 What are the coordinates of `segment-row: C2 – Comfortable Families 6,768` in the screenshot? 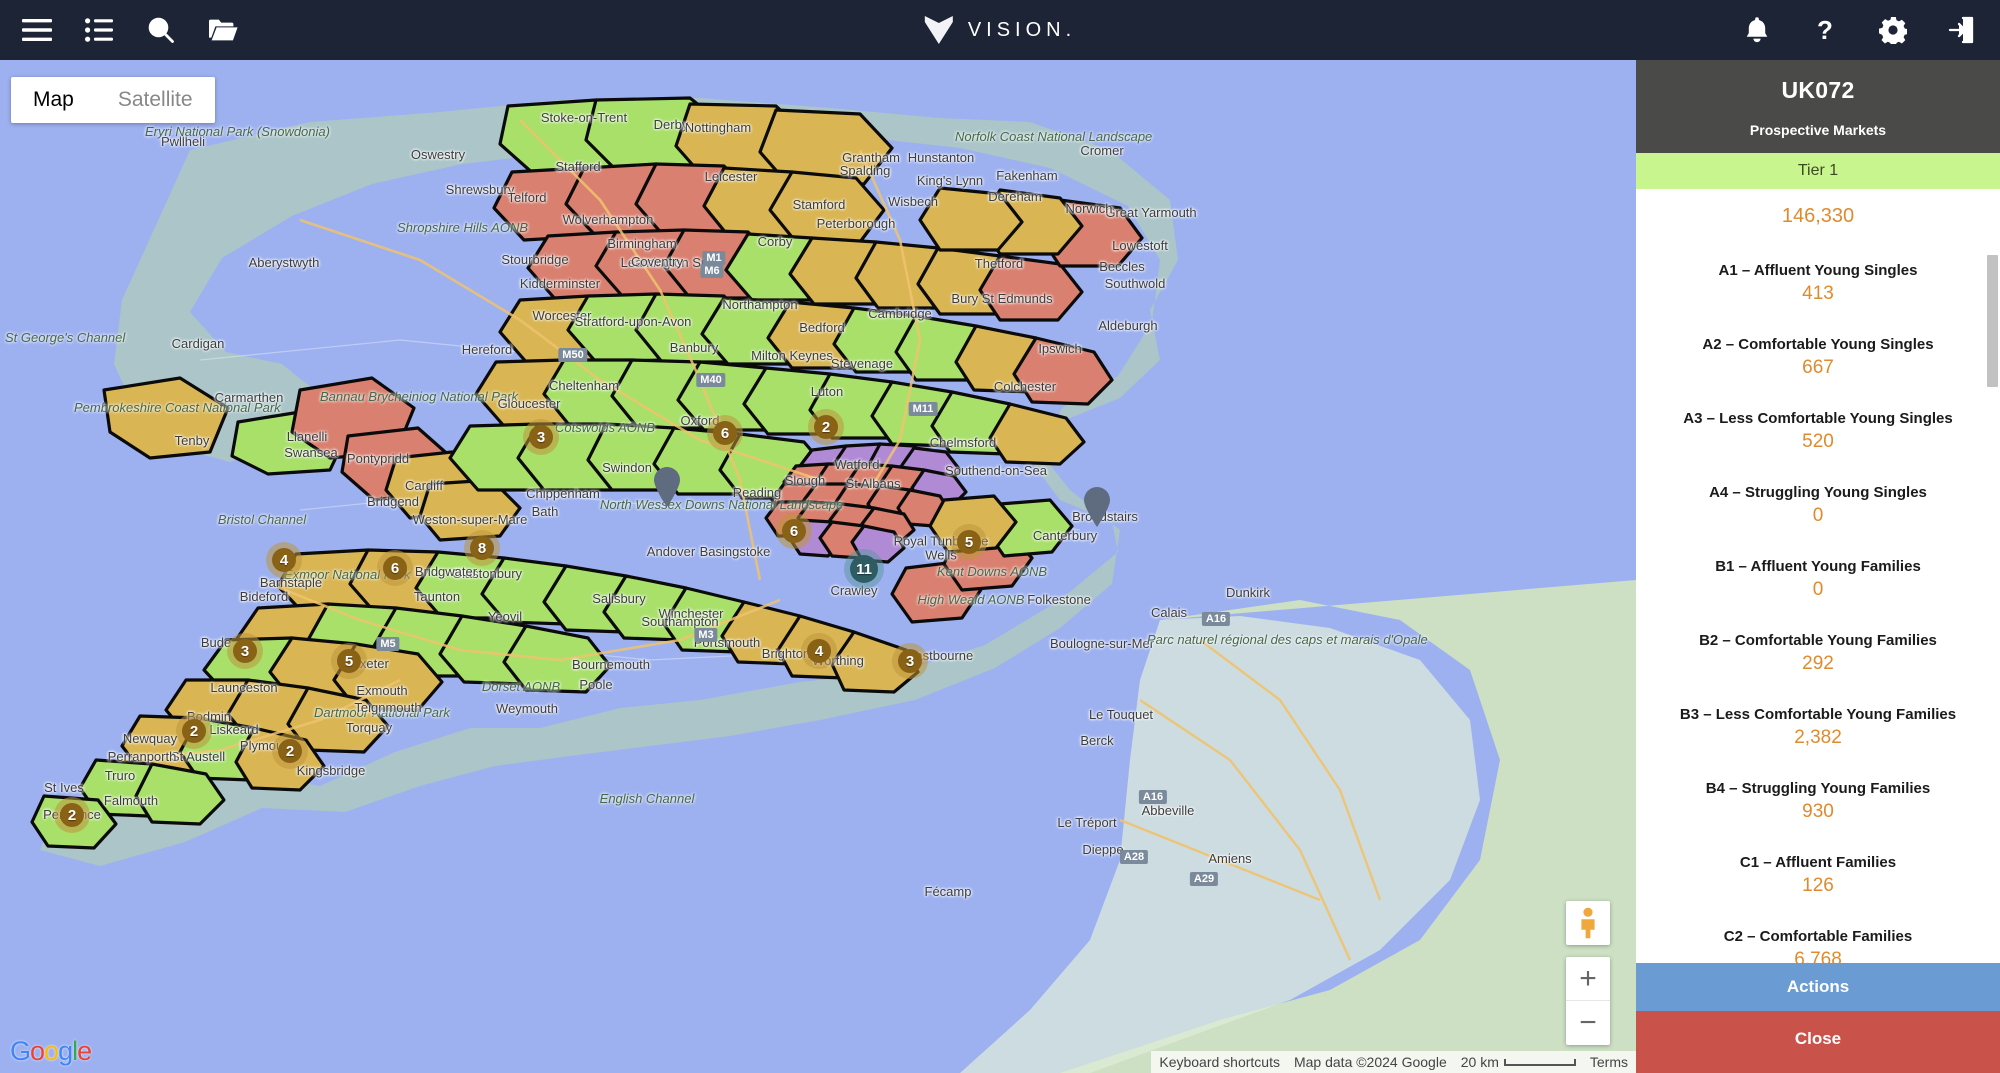 It's located at (1818, 945).